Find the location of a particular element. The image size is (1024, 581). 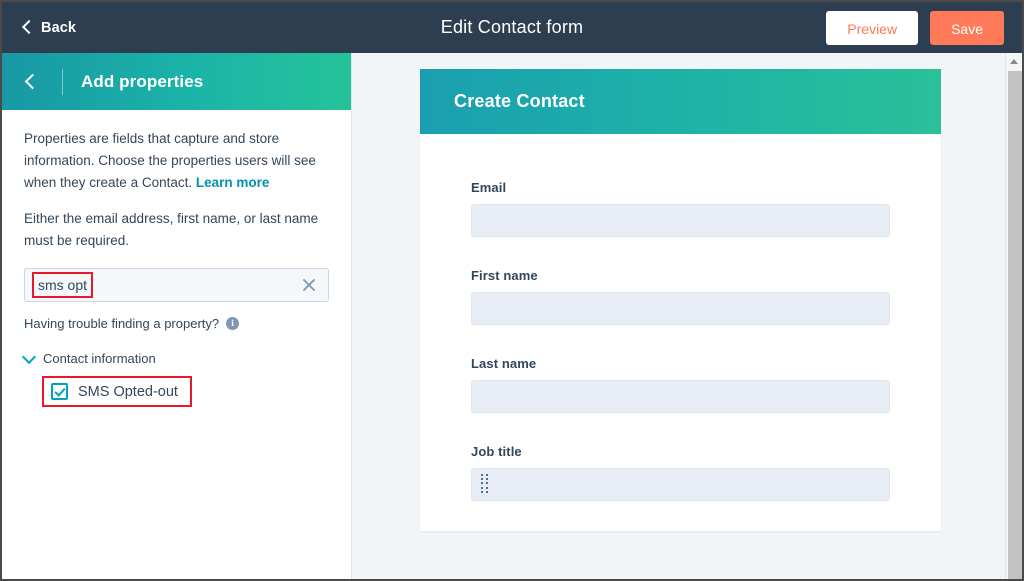

form-field-last-name: Last name is located at coordinates (680, 384).